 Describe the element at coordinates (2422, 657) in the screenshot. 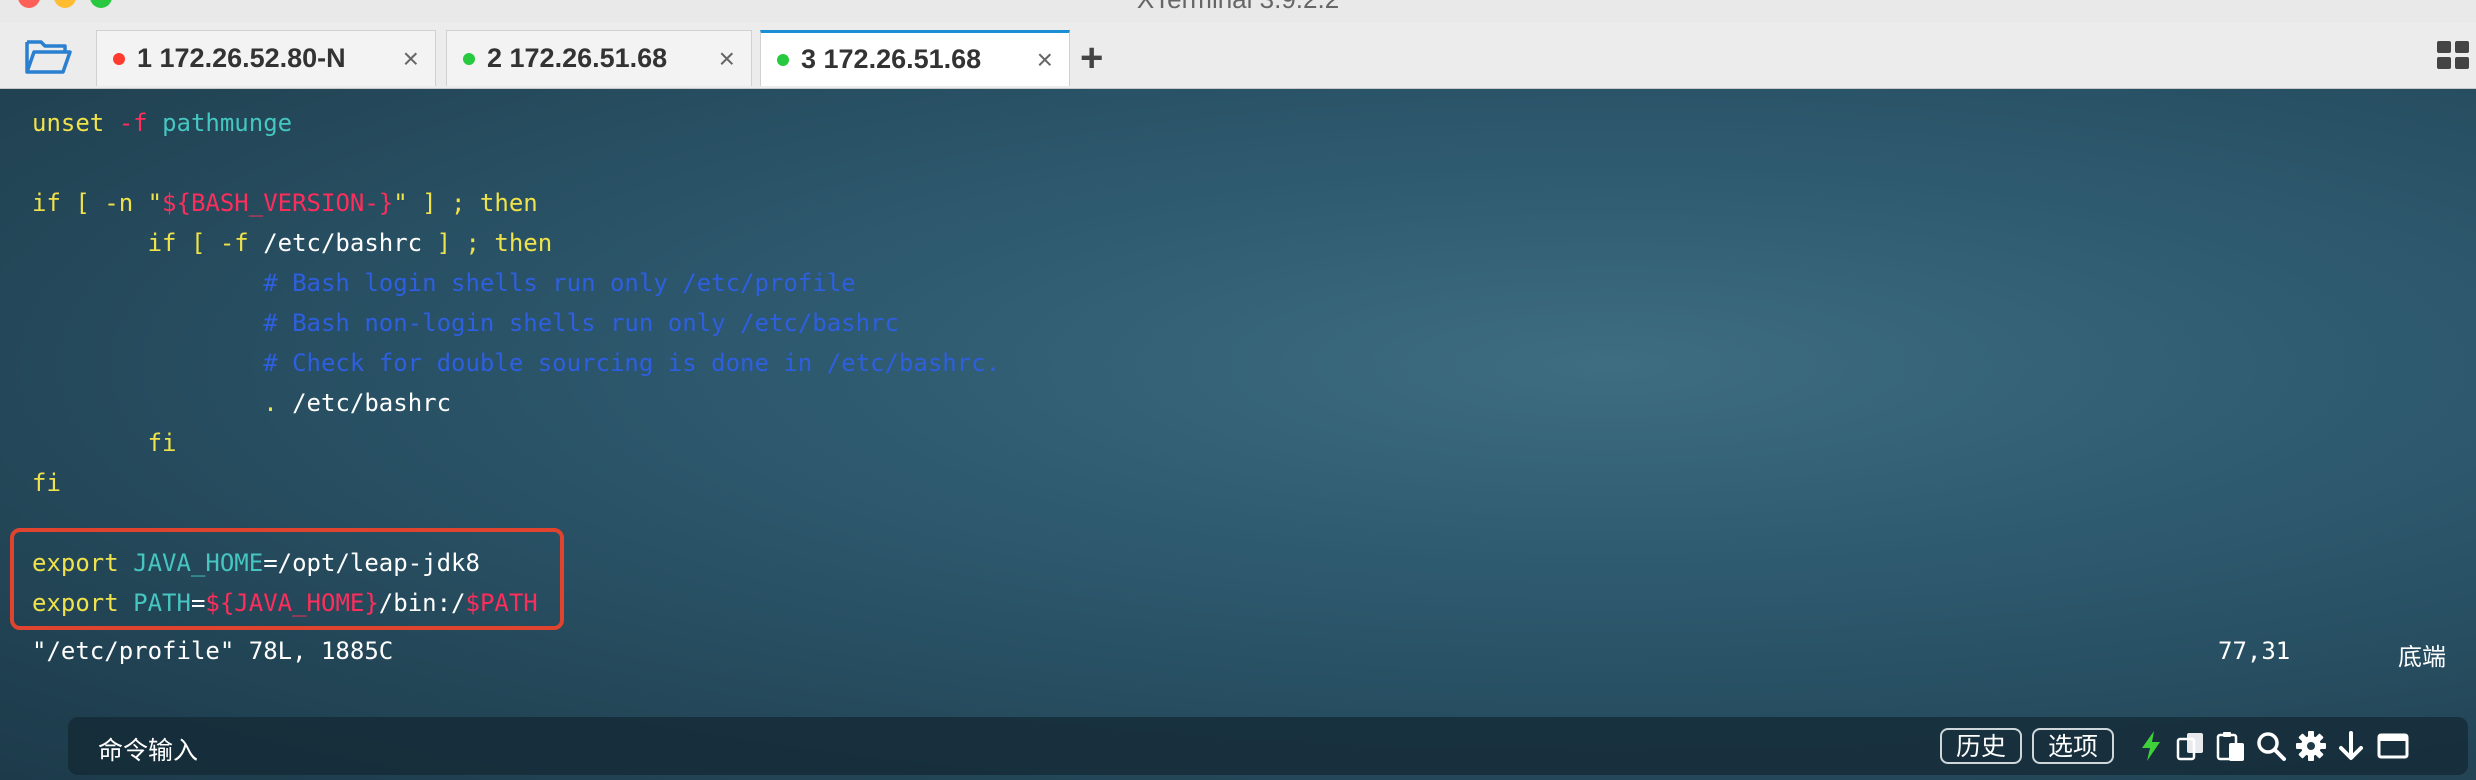

I see `vim-scroll-indicator: 底端` at that location.